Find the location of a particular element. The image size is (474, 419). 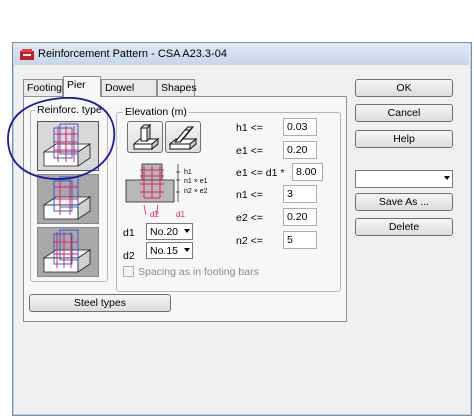

h1-field: 0.03 is located at coordinates (300, 127).